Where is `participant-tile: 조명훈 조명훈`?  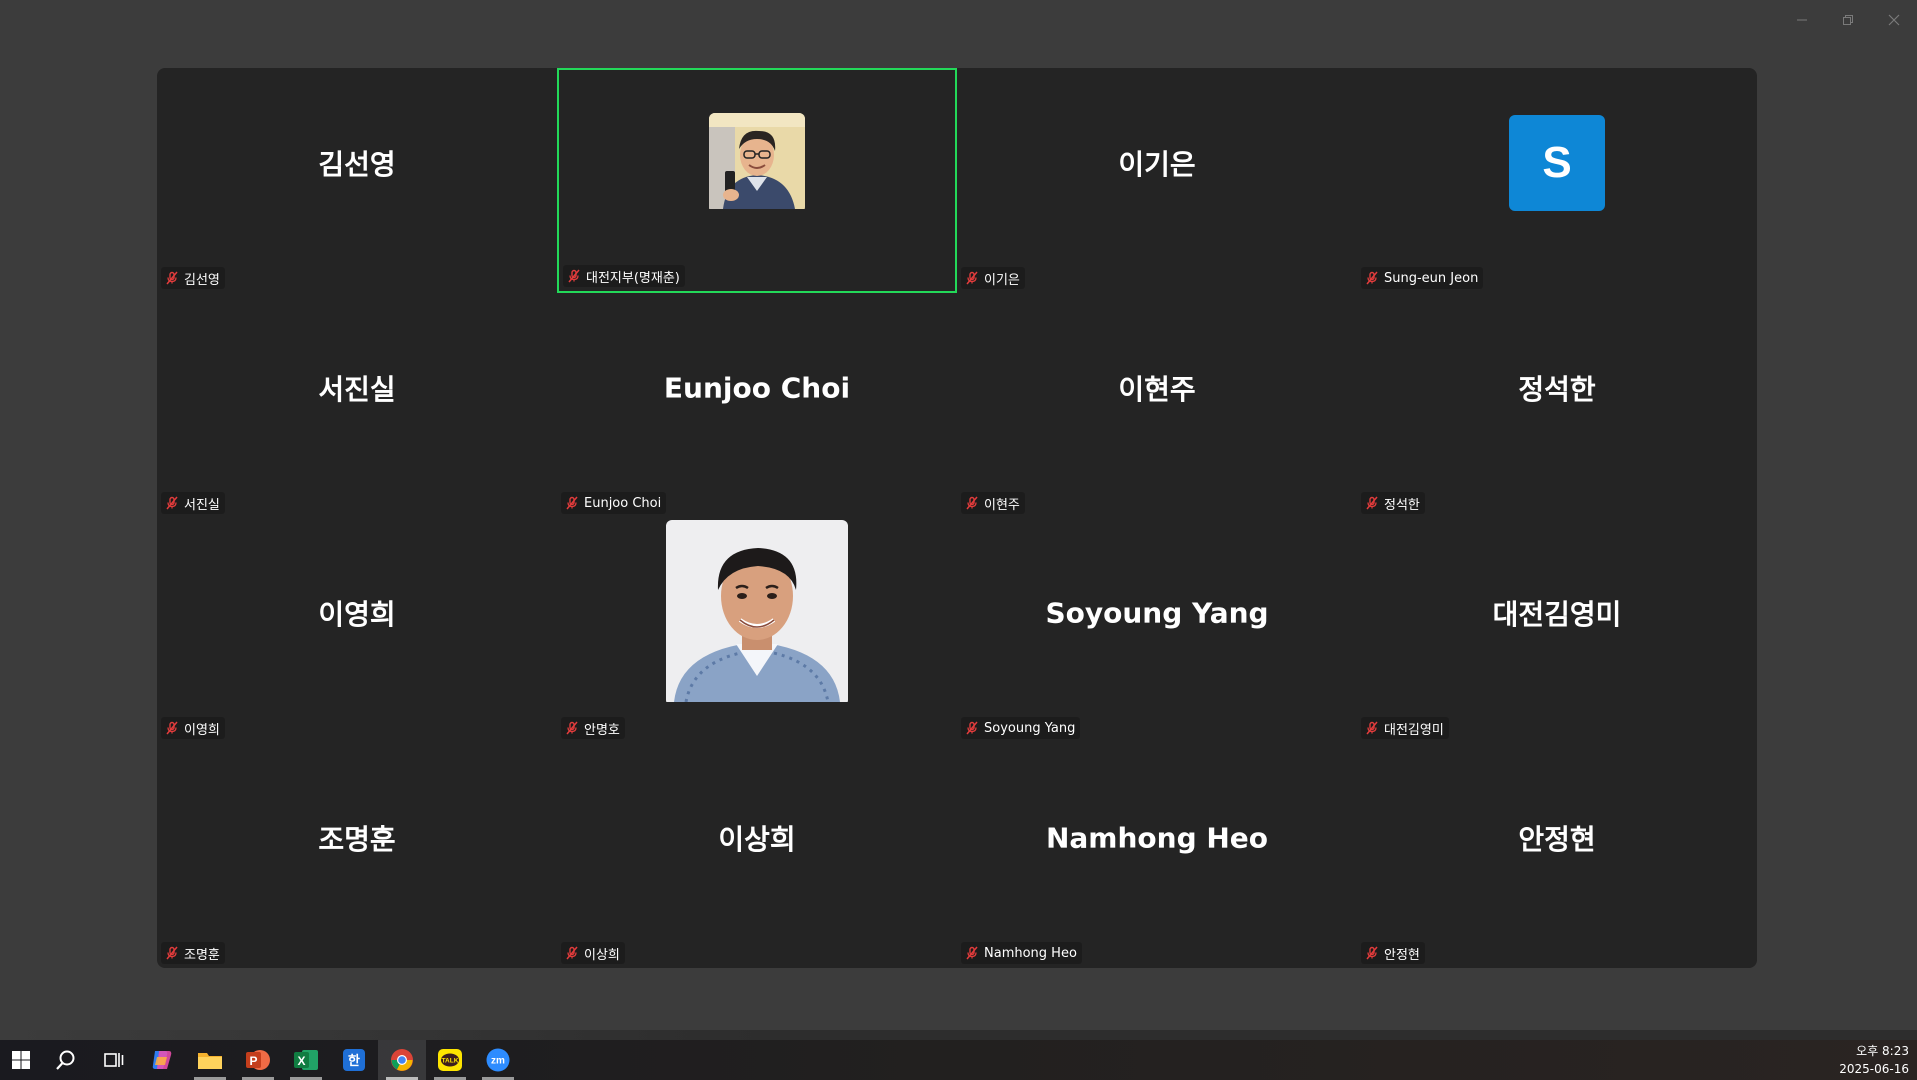 participant-tile: 조명훈 조명훈 is located at coordinates (357, 855).